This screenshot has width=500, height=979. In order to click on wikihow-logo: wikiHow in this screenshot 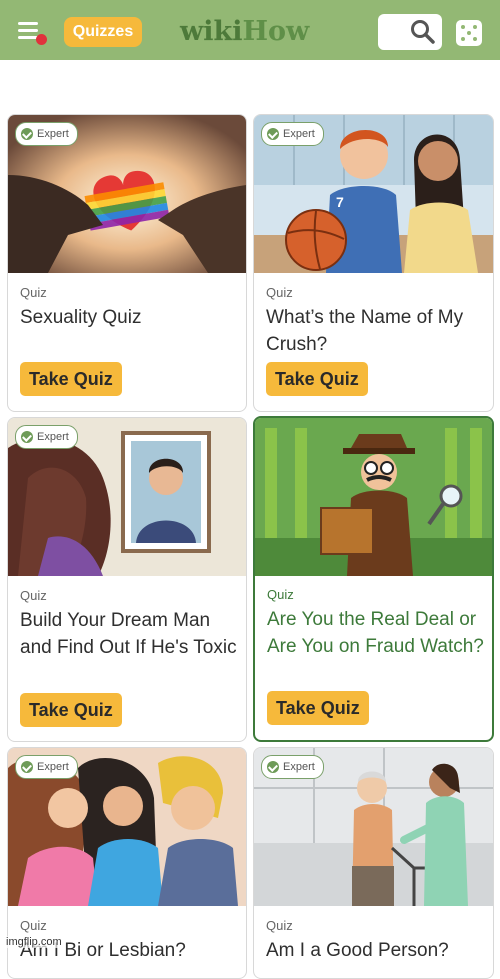, I will do `click(244, 32)`.